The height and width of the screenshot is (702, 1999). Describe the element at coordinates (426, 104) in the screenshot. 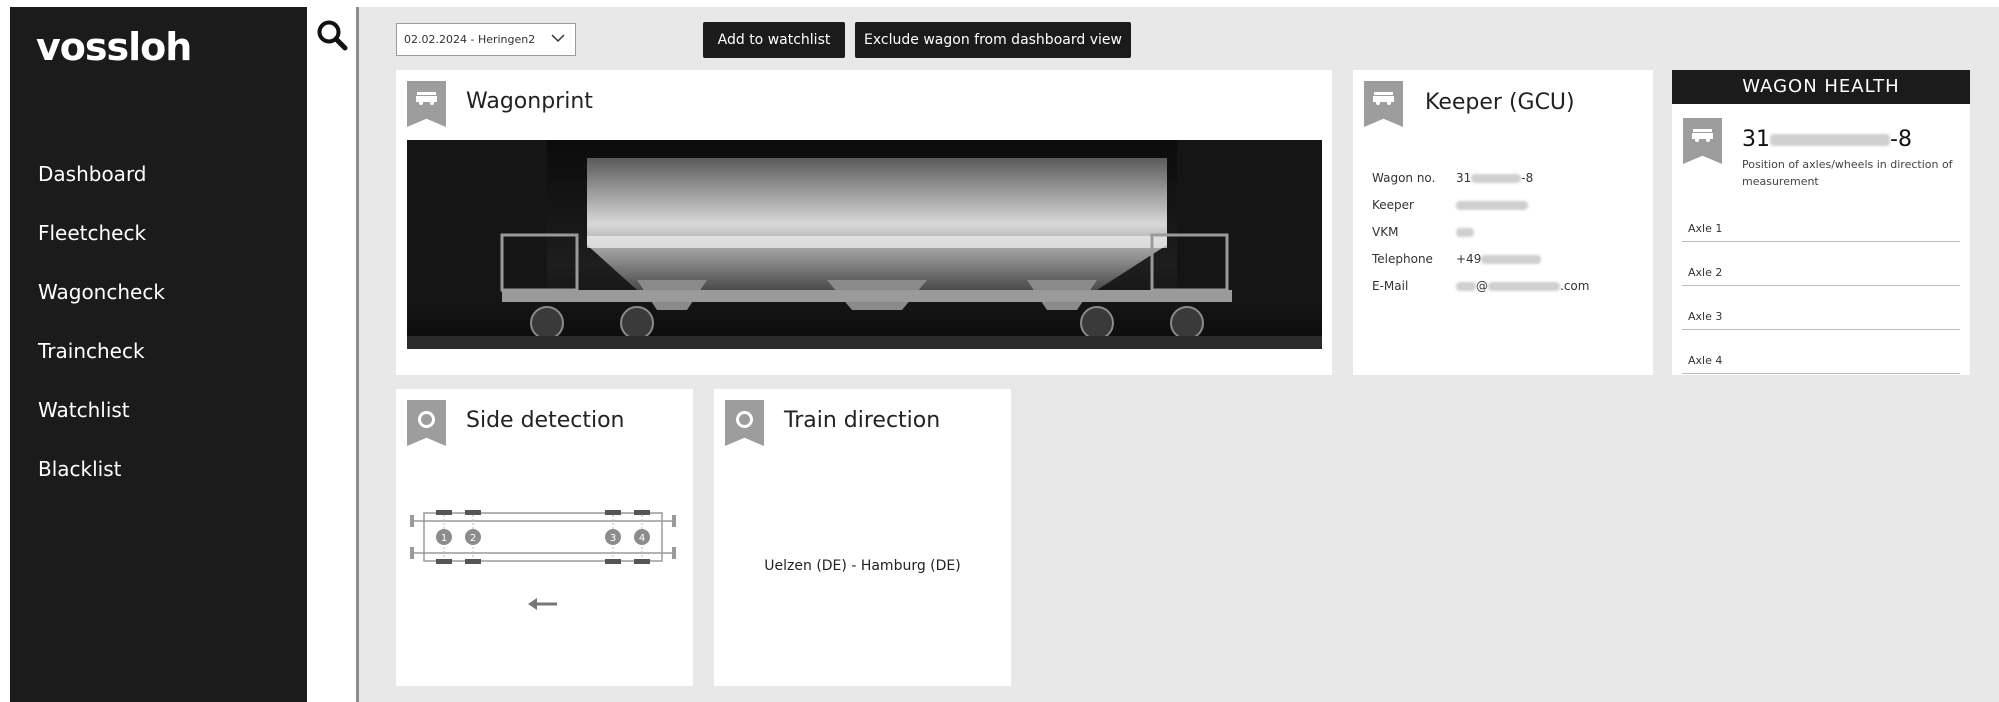

I see `wagon-bookmark-icon` at that location.